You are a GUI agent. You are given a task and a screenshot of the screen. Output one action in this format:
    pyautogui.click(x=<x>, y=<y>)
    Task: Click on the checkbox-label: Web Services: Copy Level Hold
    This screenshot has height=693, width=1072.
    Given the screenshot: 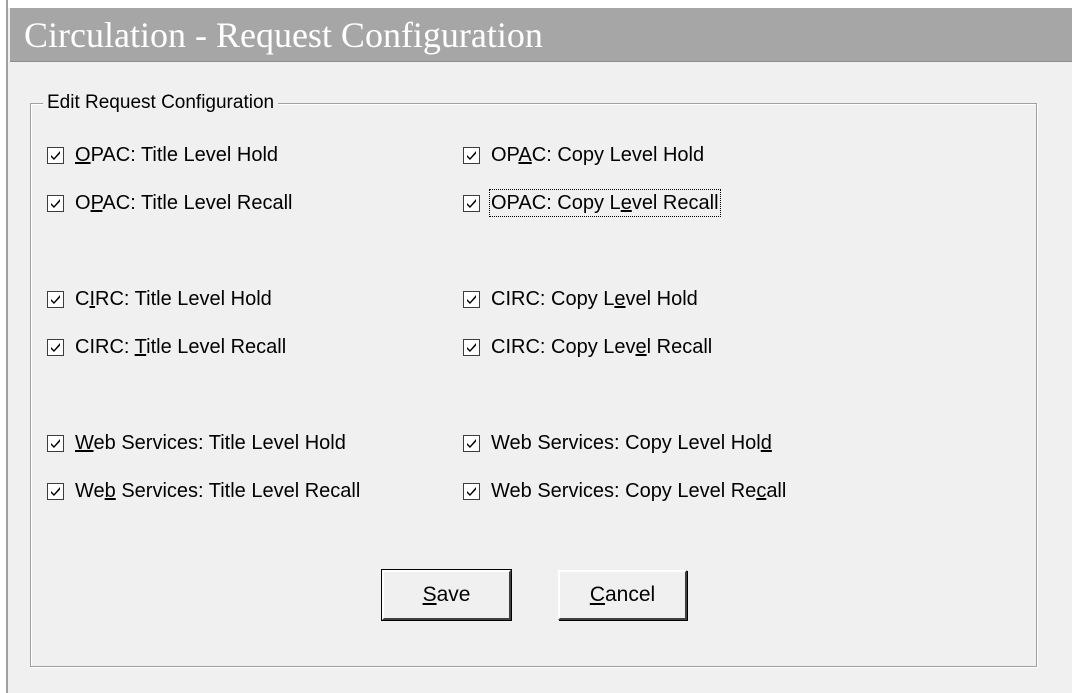 What is the action you would take?
    pyautogui.click(x=631, y=443)
    